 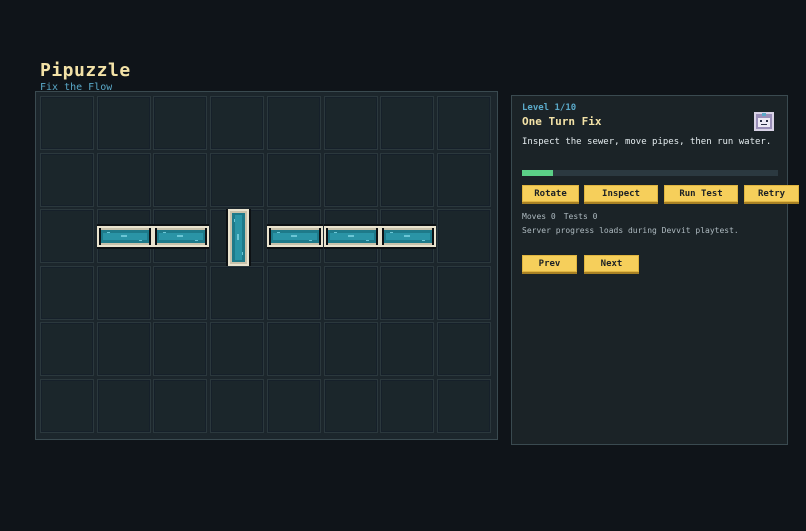 I want to click on retry-button: Retry, so click(x=771, y=193).